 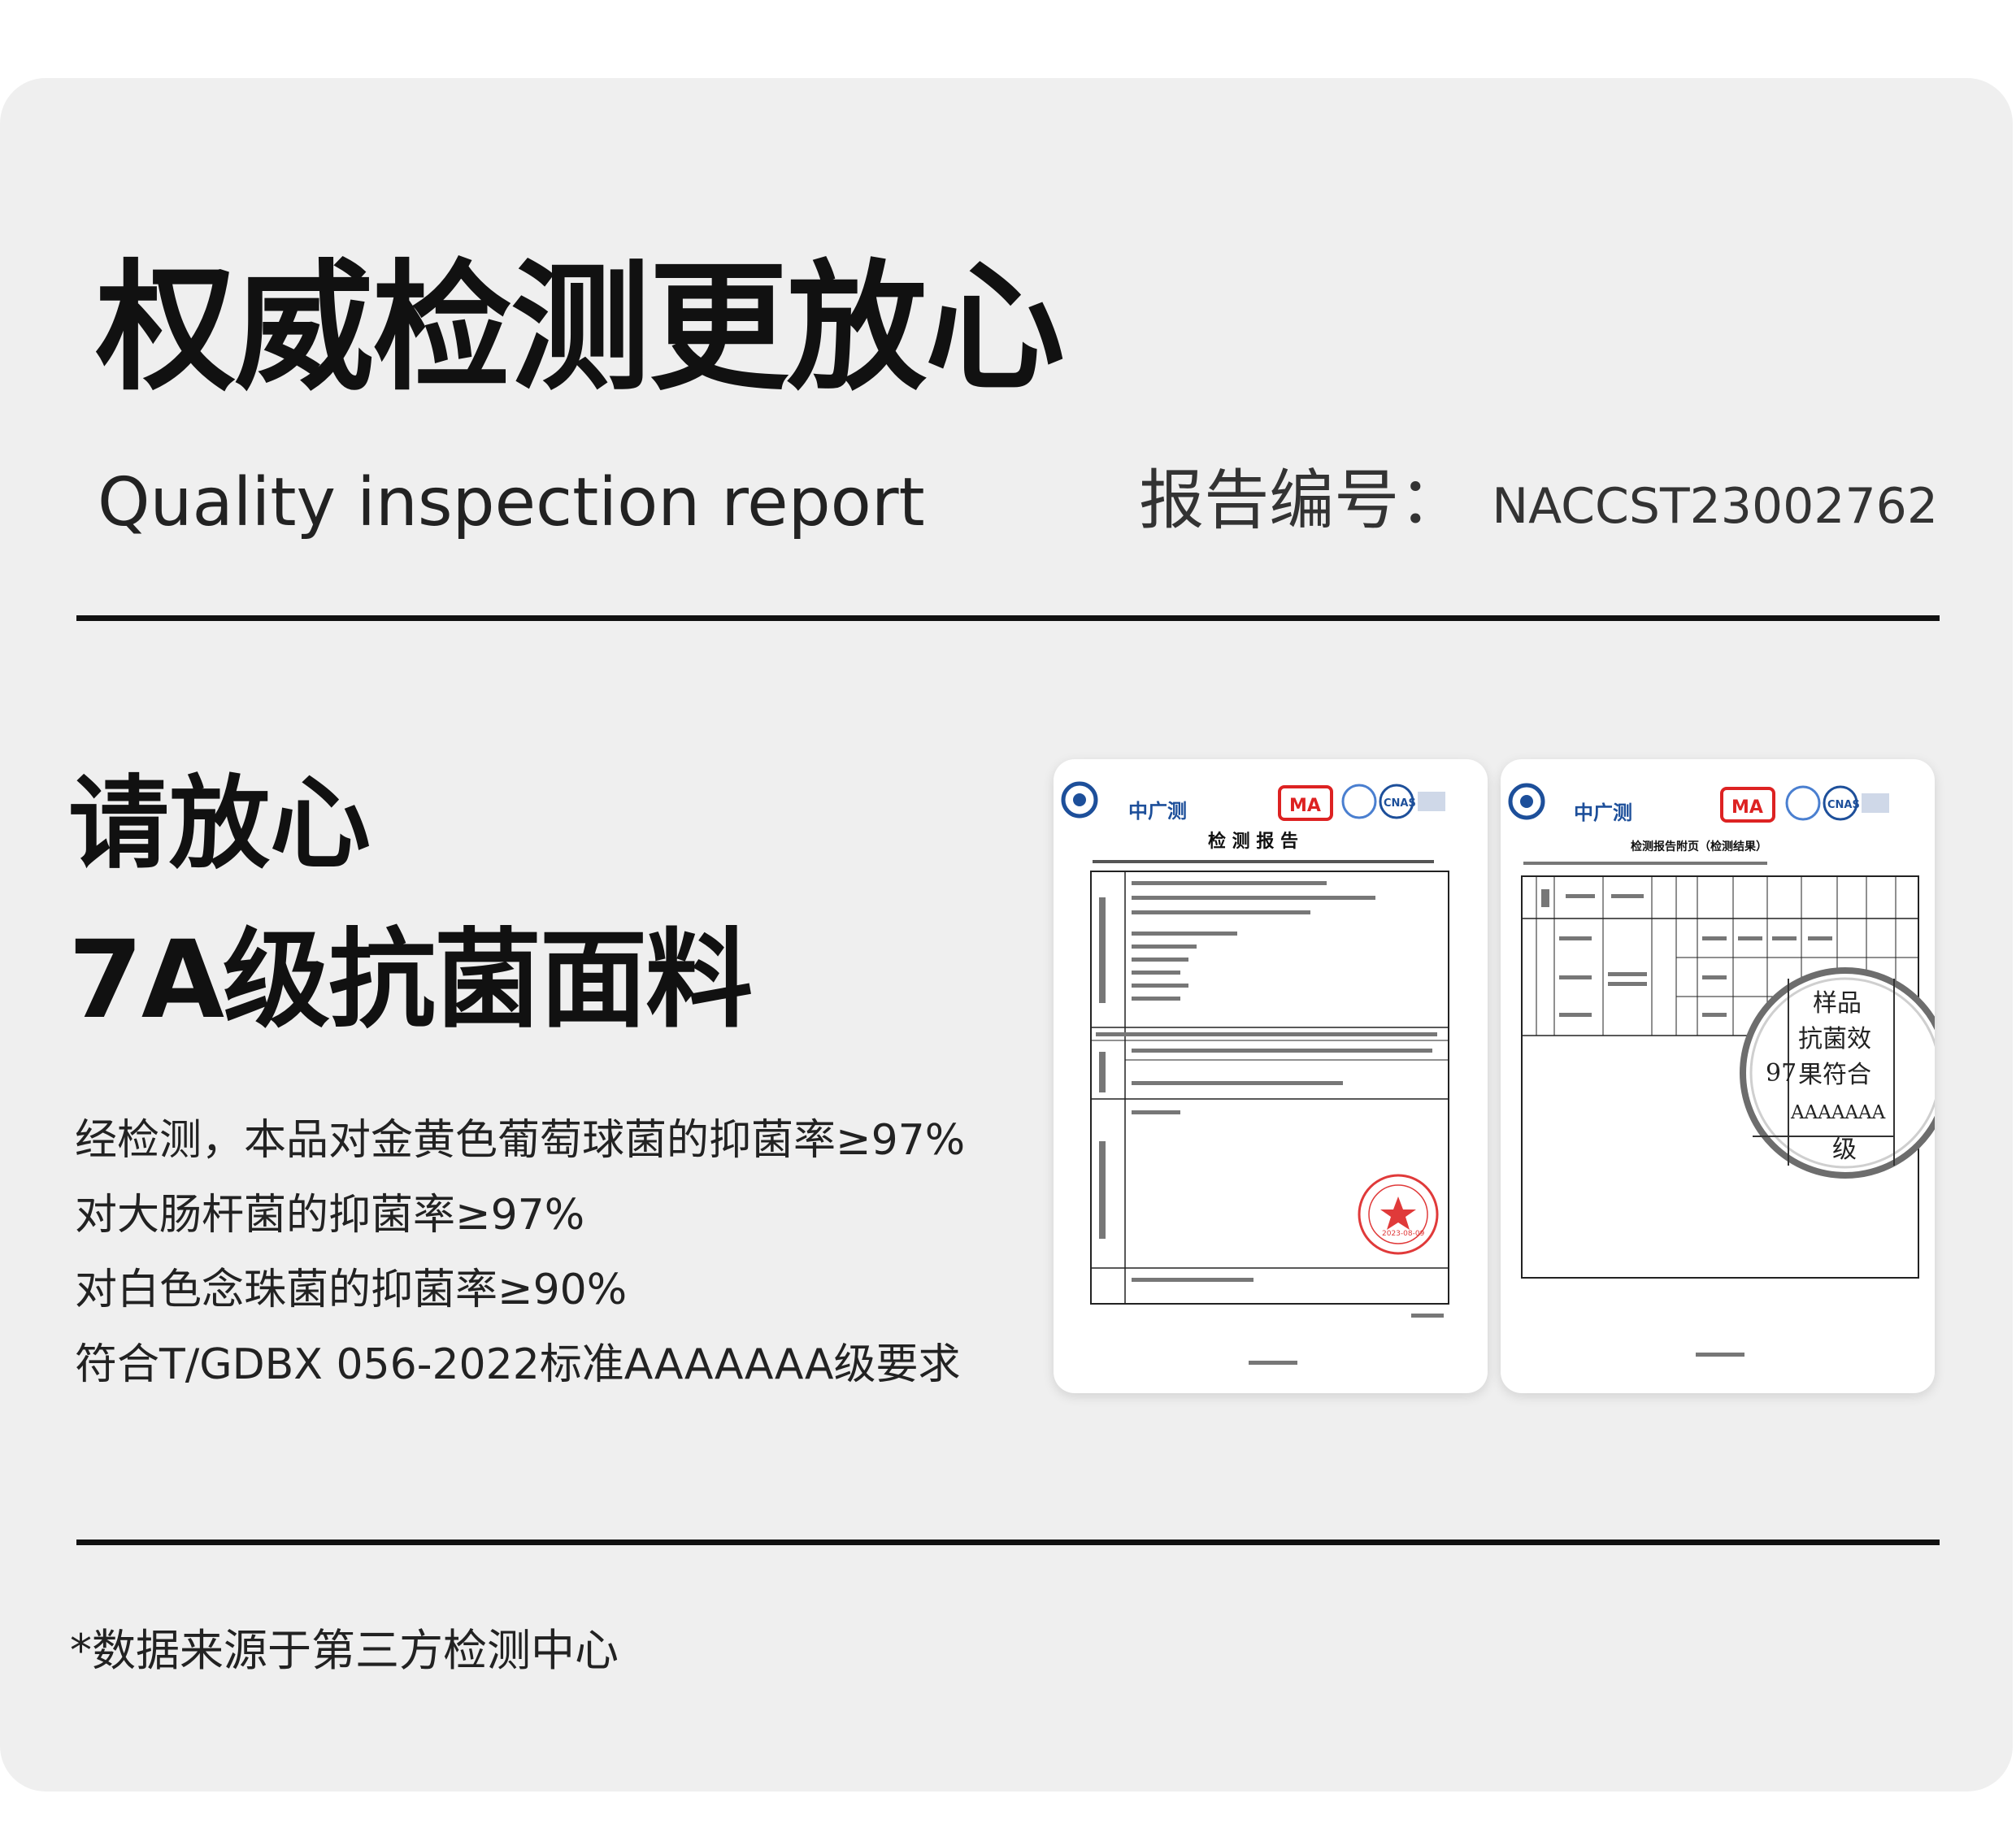 I want to click on magnifier-text: 抗菌效, so click(x=1835, y=1039).